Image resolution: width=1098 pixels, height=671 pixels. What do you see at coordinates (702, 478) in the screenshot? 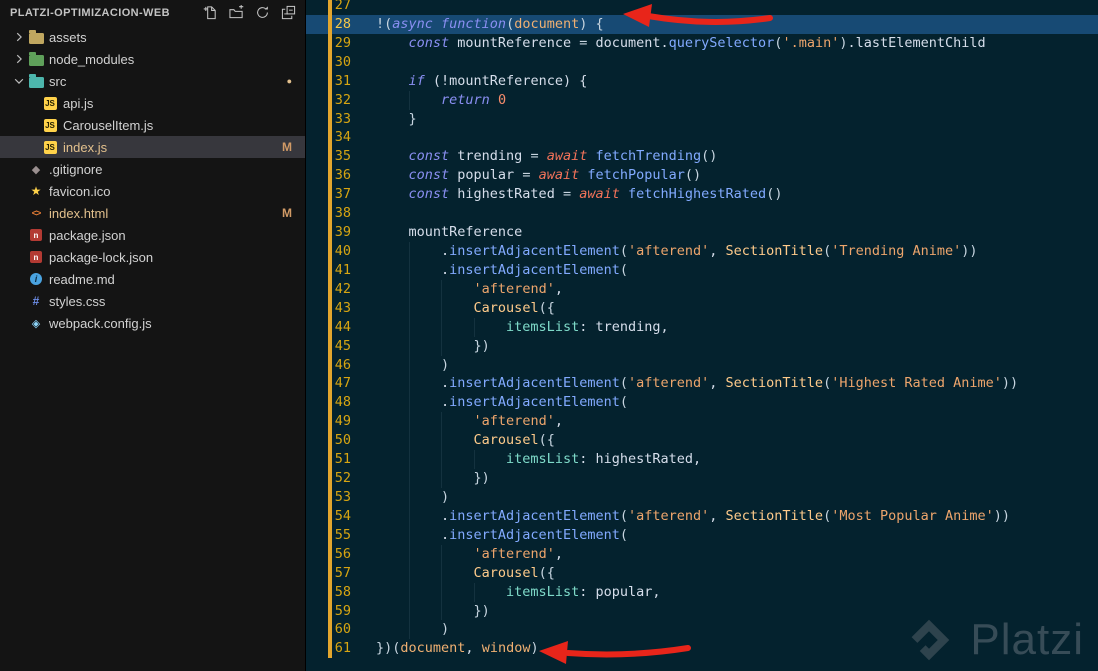
I see `code-line-52: 52 })` at bounding box center [702, 478].